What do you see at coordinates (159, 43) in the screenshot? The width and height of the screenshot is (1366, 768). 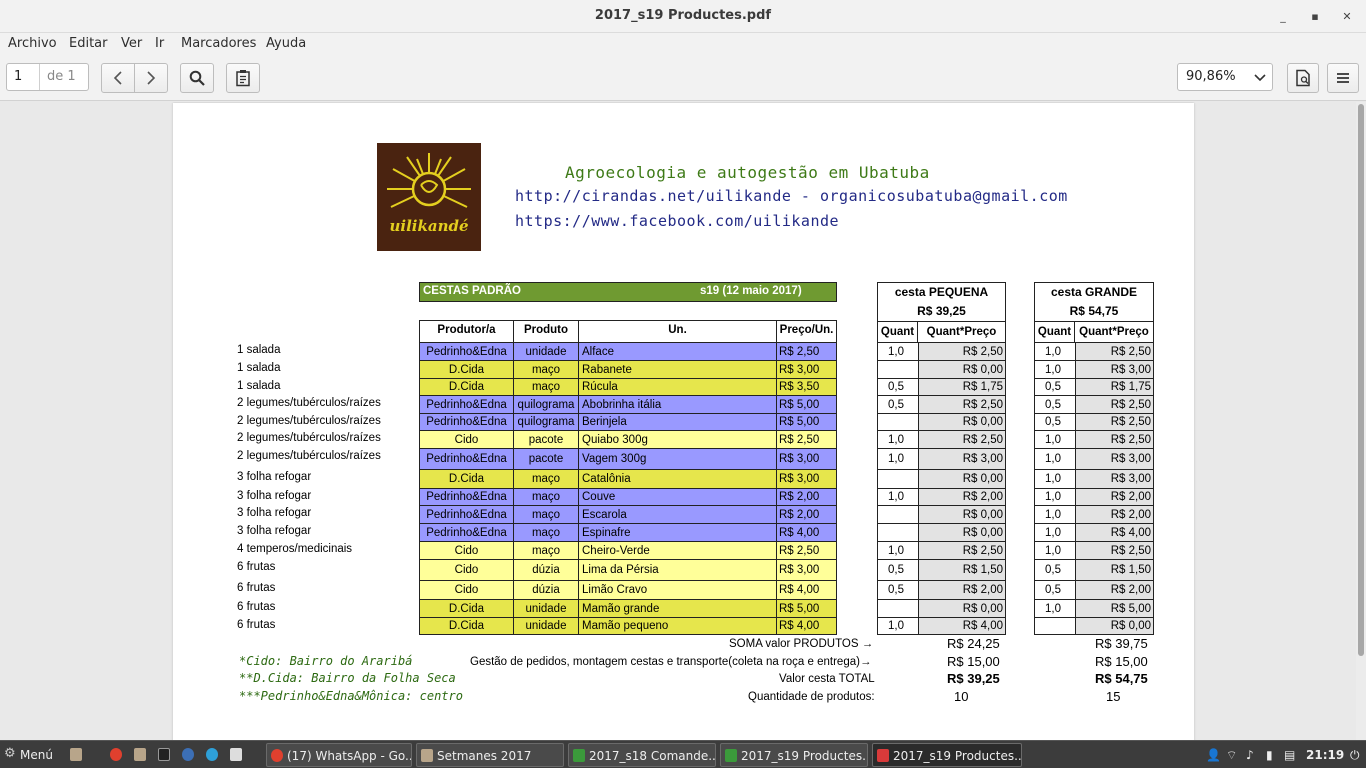 I see `menu-ir: Ir` at bounding box center [159, 43].